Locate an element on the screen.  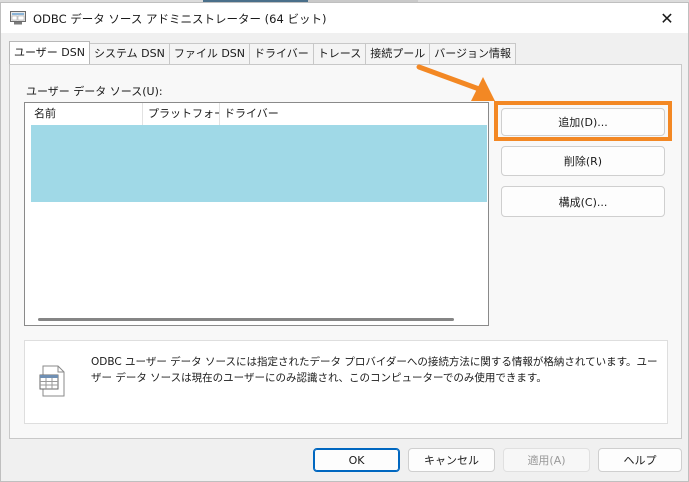
cancel-button: キャンセル is located at coordinates (451, 460).